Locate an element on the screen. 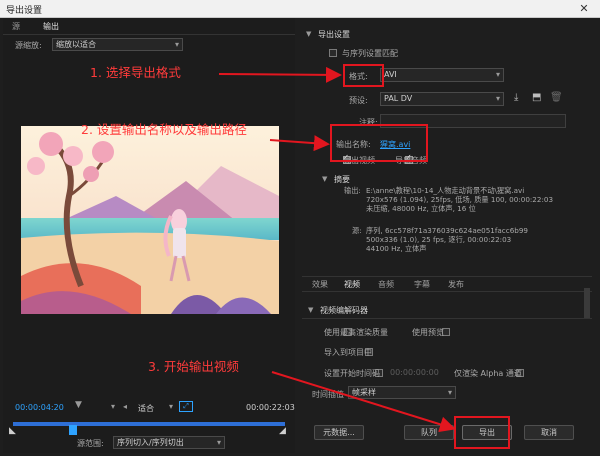 The image size is (600, 456). arrow-step3 is located at coordinates (363, 402).